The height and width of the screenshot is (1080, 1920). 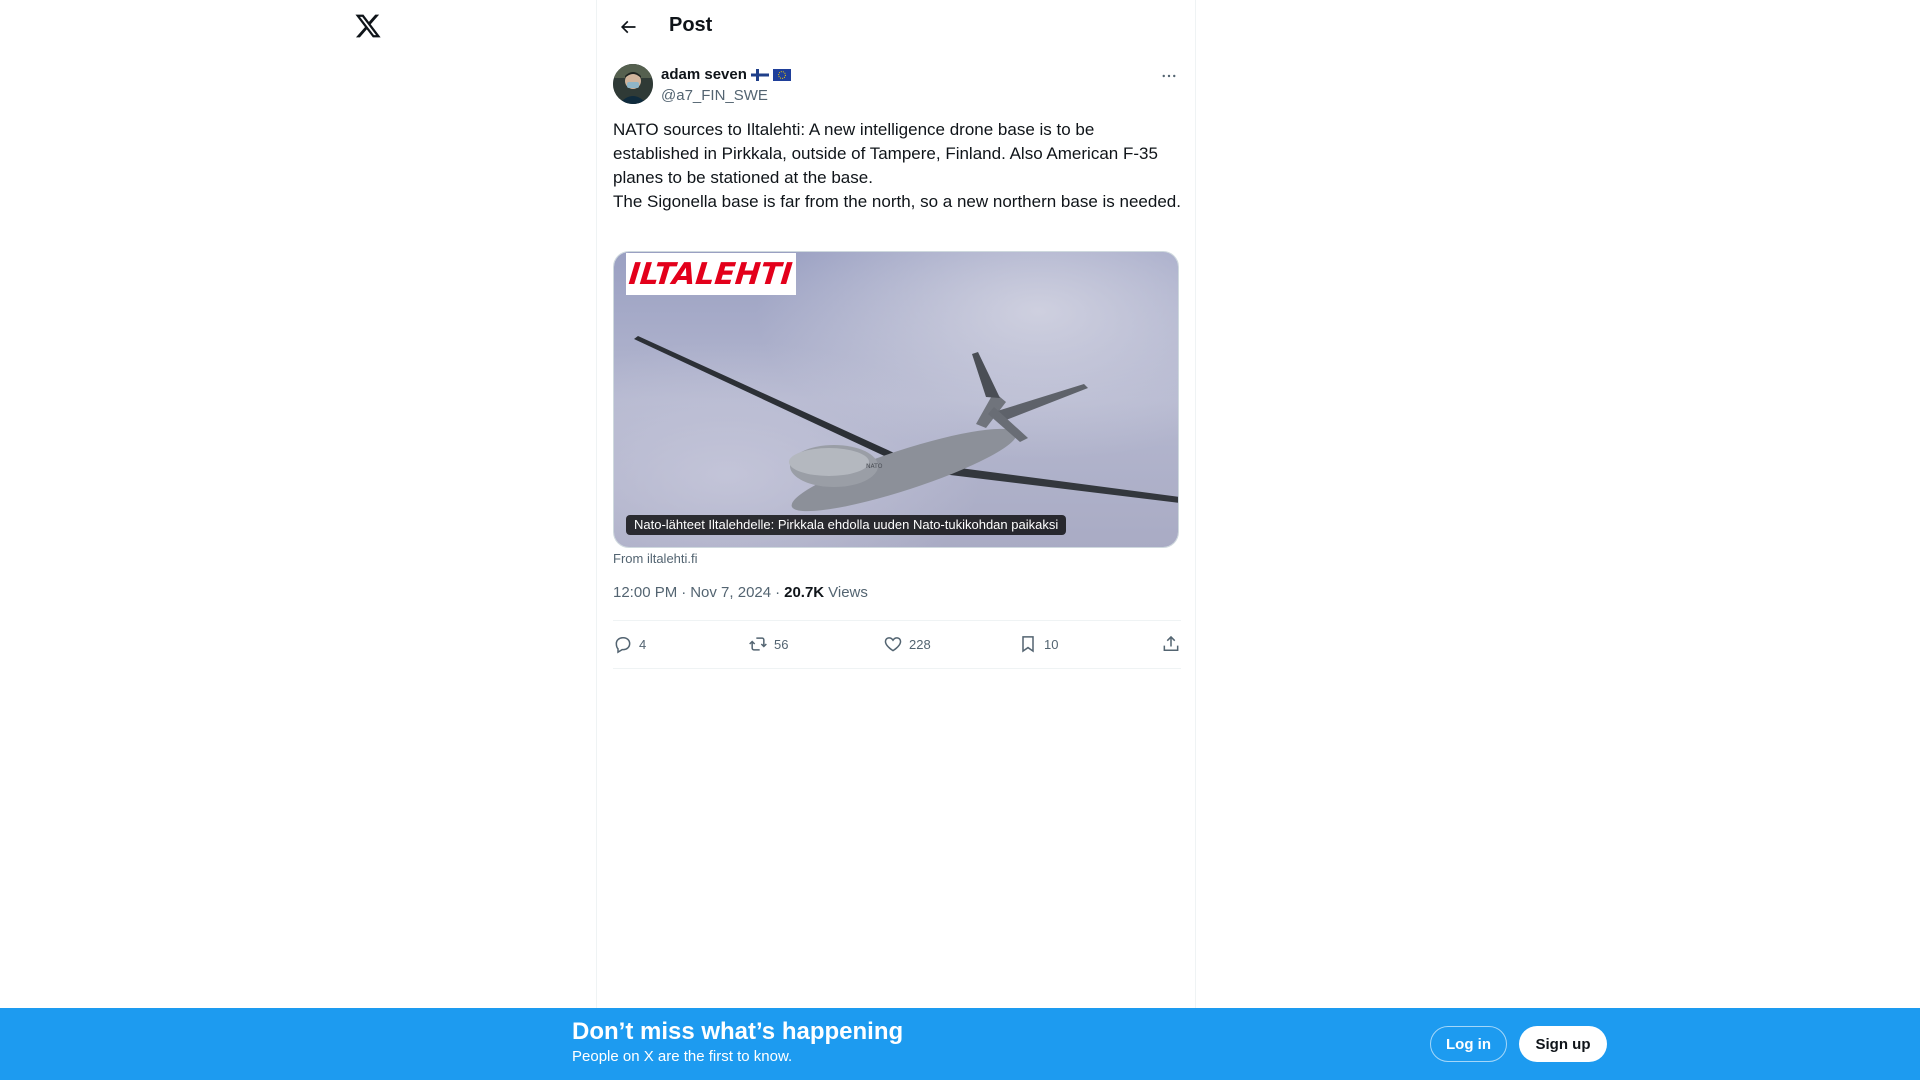 I want to click on more-horizontal-icon, so click(x=1169, y=76).